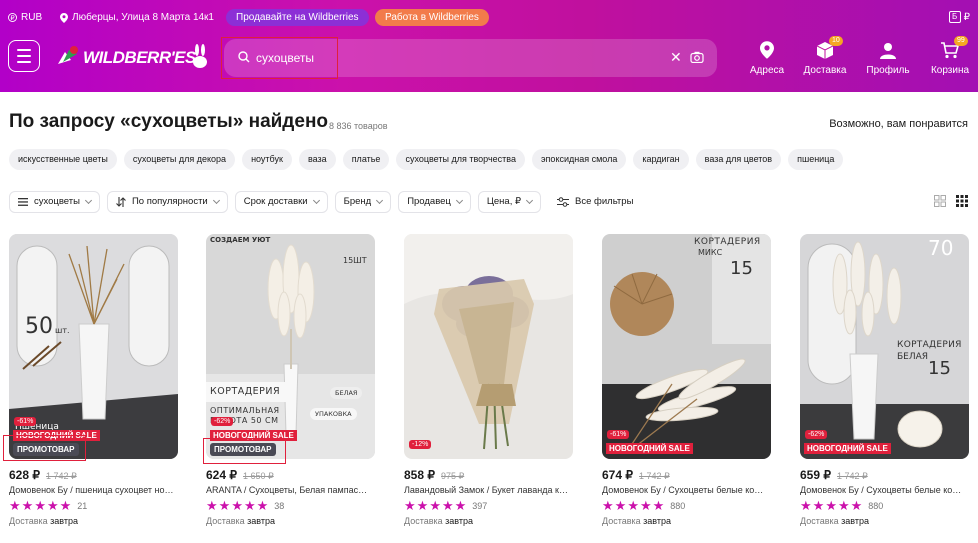 Image resolution: width=978 pixels, height=543 pixels. Describe the element at coordinates (579, 159) in the screenshot. I see `chip-epoxy: эпоксидная смола` at that location.